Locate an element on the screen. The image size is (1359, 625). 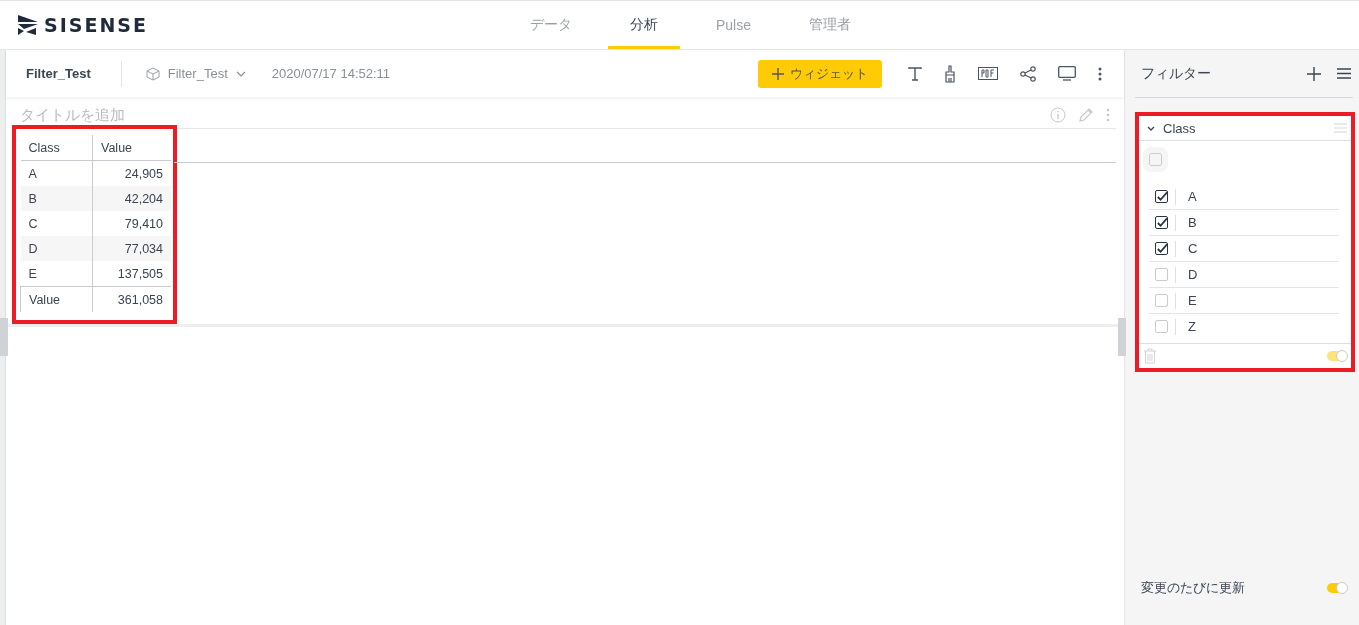
more-icon is located at coordinates (1100, 73).